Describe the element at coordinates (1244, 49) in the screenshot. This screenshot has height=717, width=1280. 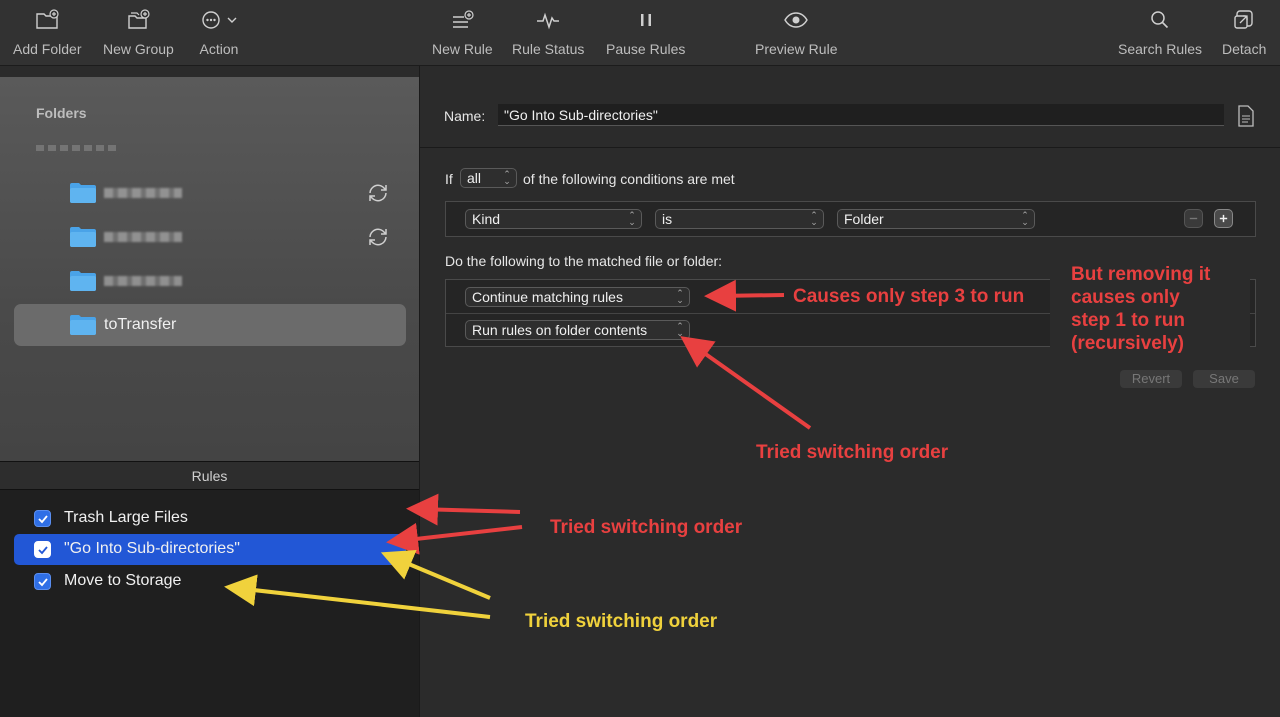
I see `detach-label: Detach` at that location.